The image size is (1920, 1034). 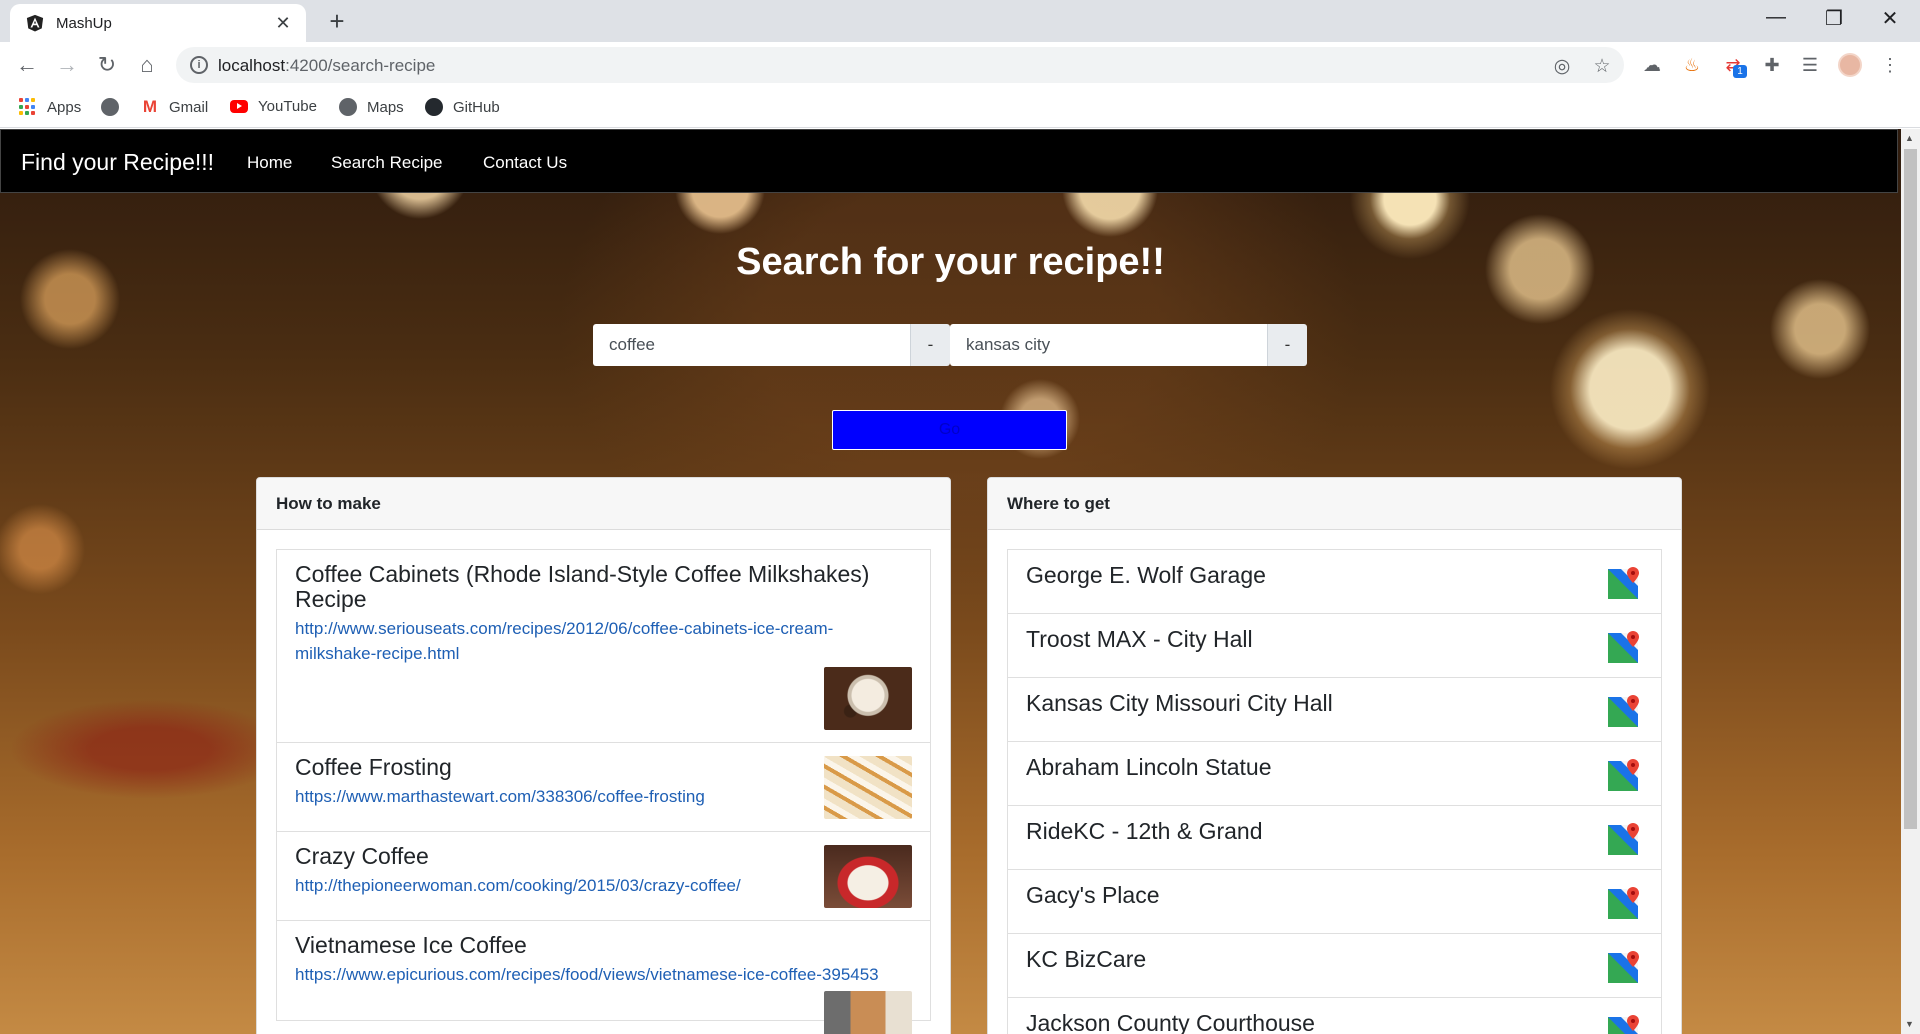 What do you see at coordinates (603, 504) in the screenshot?
I see `card-header: How to make` at bounding box center [603, 504].